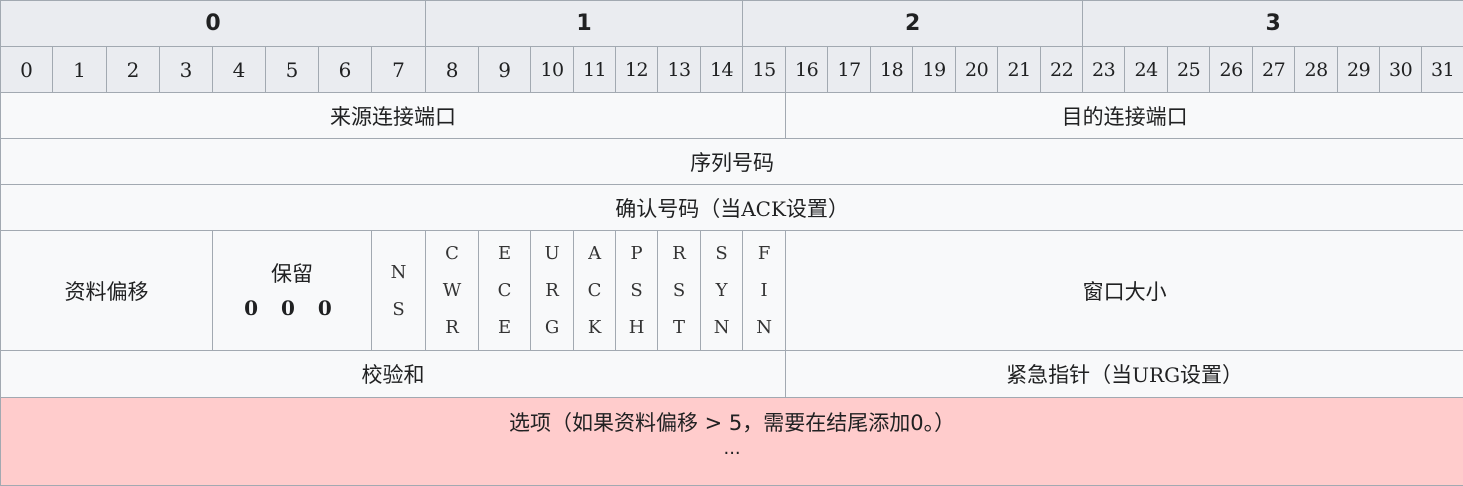 This screenshot has height=486, width=1463. I want to click on bit-23: 23, so click(1104, 70).